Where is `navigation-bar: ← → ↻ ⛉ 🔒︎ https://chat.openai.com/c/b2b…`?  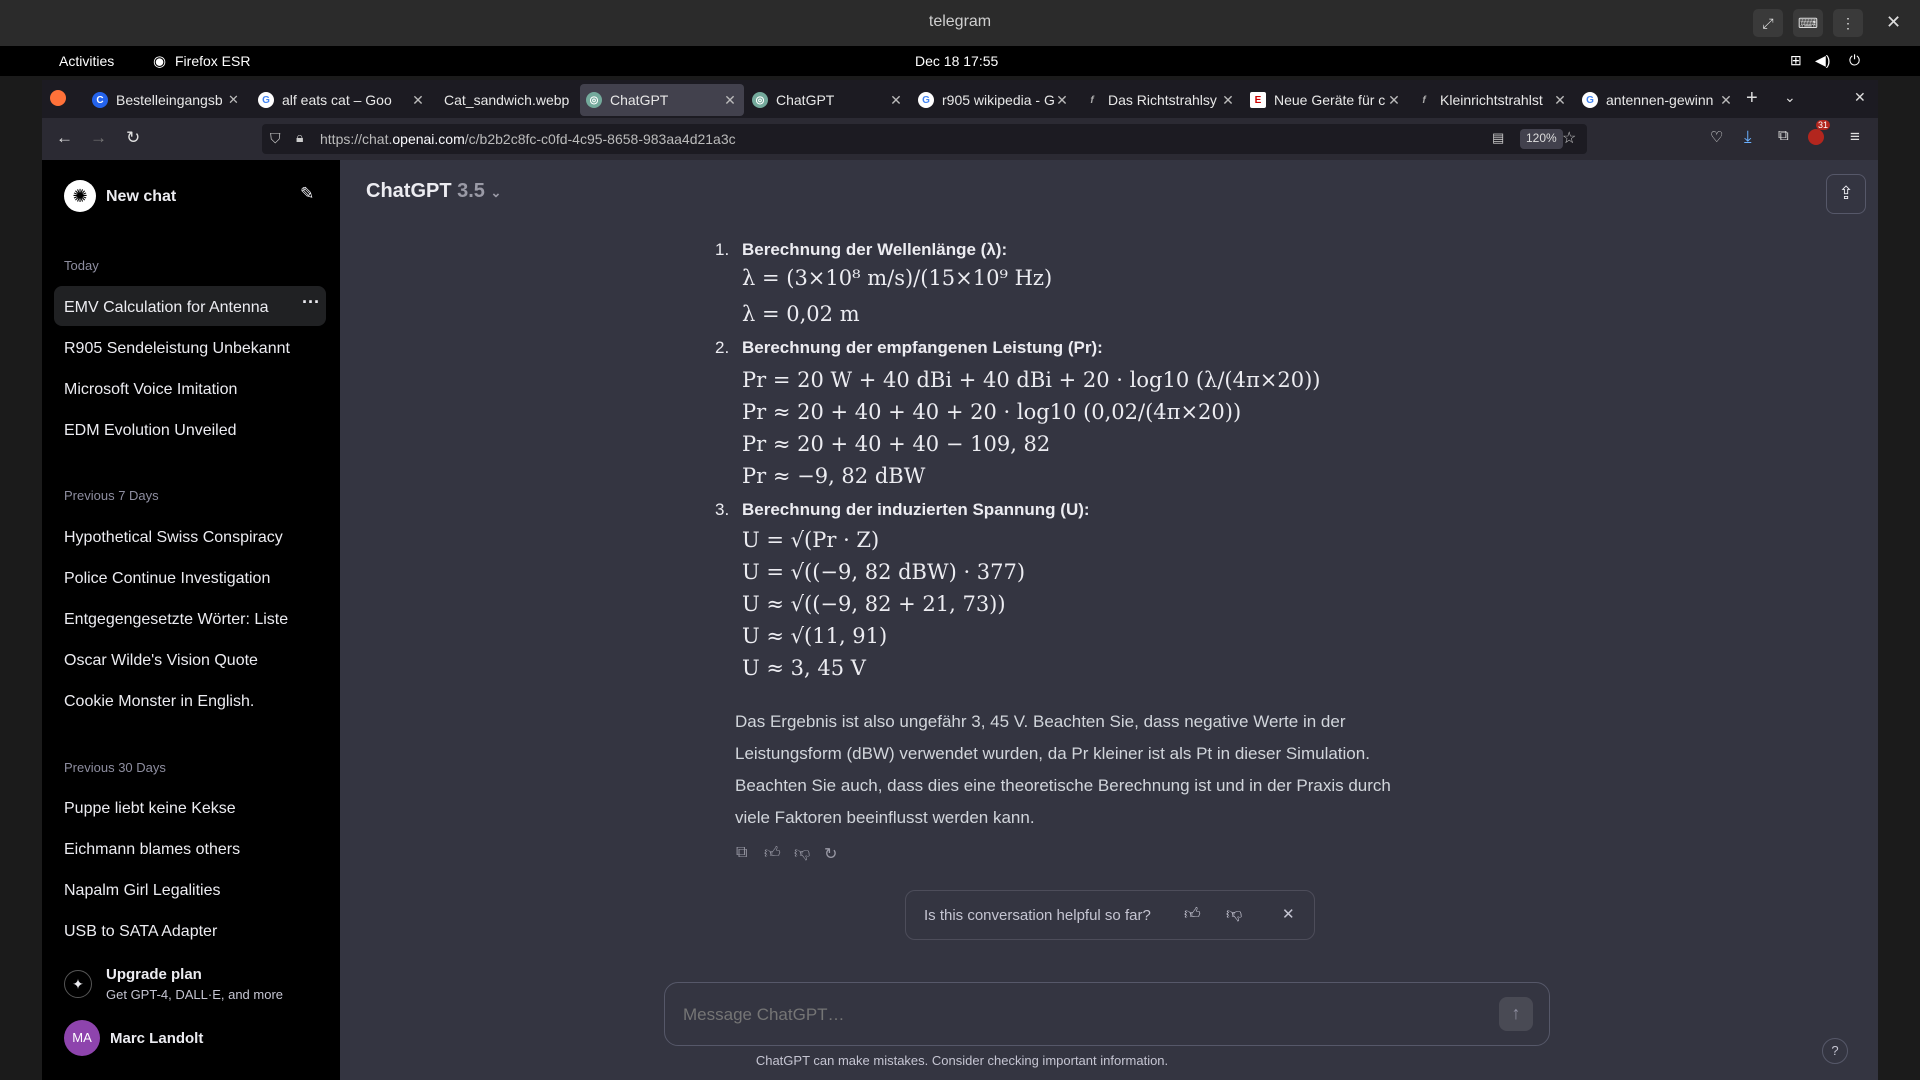 navigation-bar: ← → ↻ ⛉ 🔒︎ https://chat.openai.com/c/b2b… is located at coordinates (960, 139).